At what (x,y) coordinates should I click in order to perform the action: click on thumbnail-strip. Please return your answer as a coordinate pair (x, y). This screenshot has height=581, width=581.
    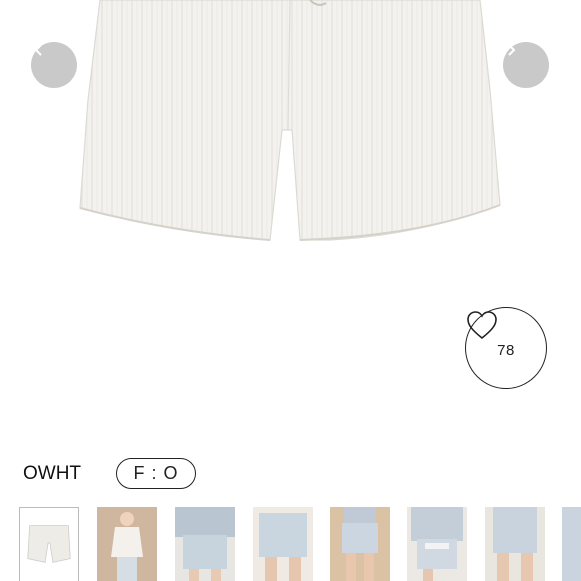
    Looking at the image, I should click on (290, 543).